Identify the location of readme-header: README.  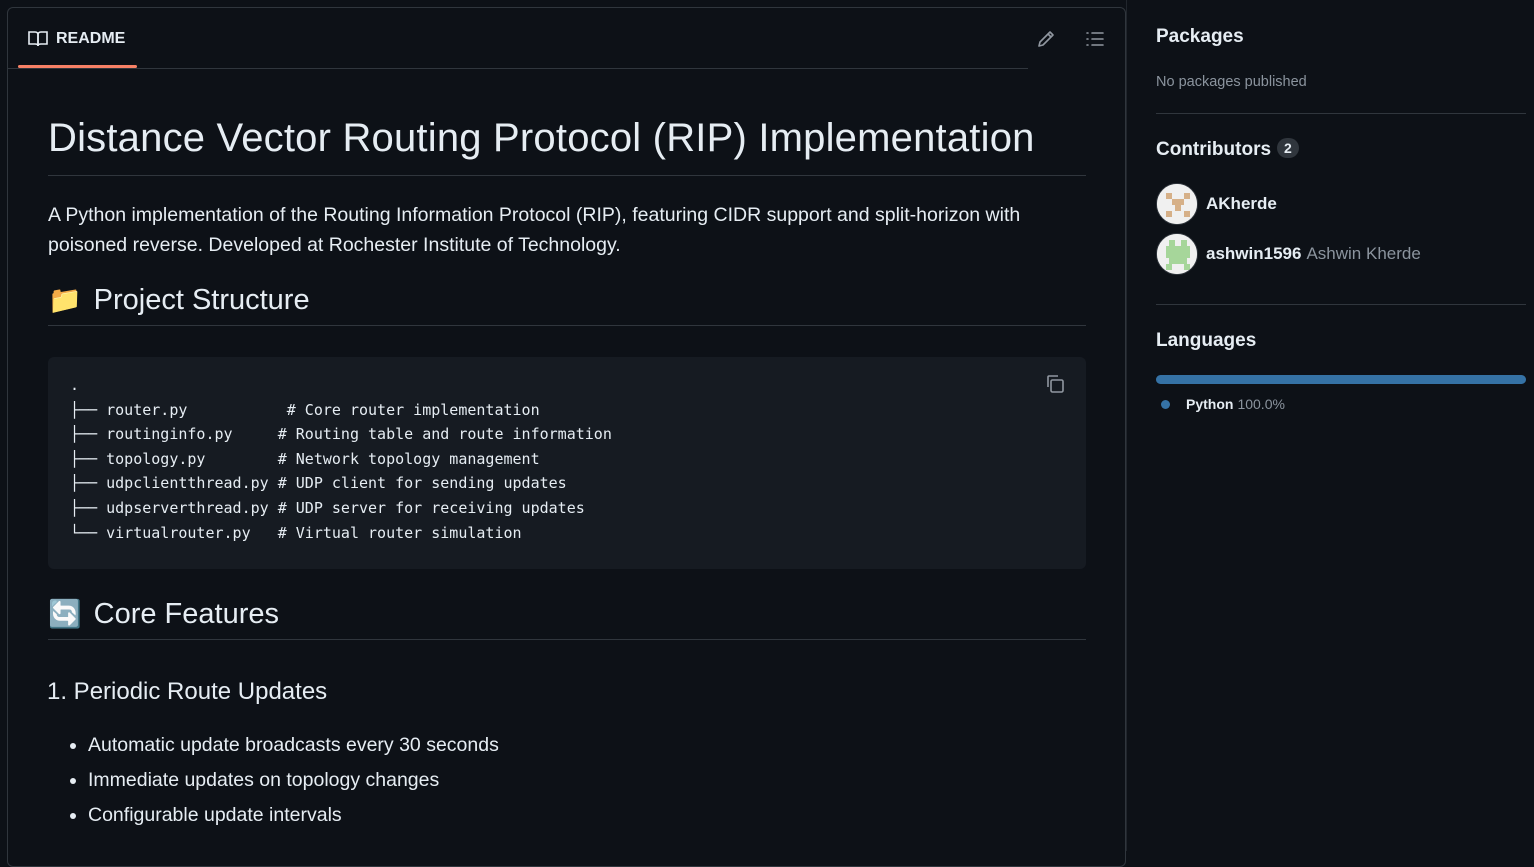
(518, 38).